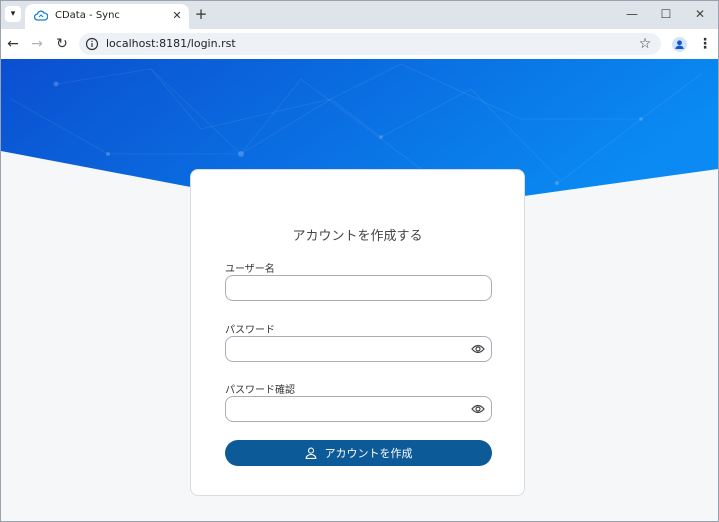  What do you see at coordinates (359, 15) in the screenshot?
I see `tab-strip: ▾ CData - Sync ✕ + — ☐ ✕` at bounding box center [359, 15].